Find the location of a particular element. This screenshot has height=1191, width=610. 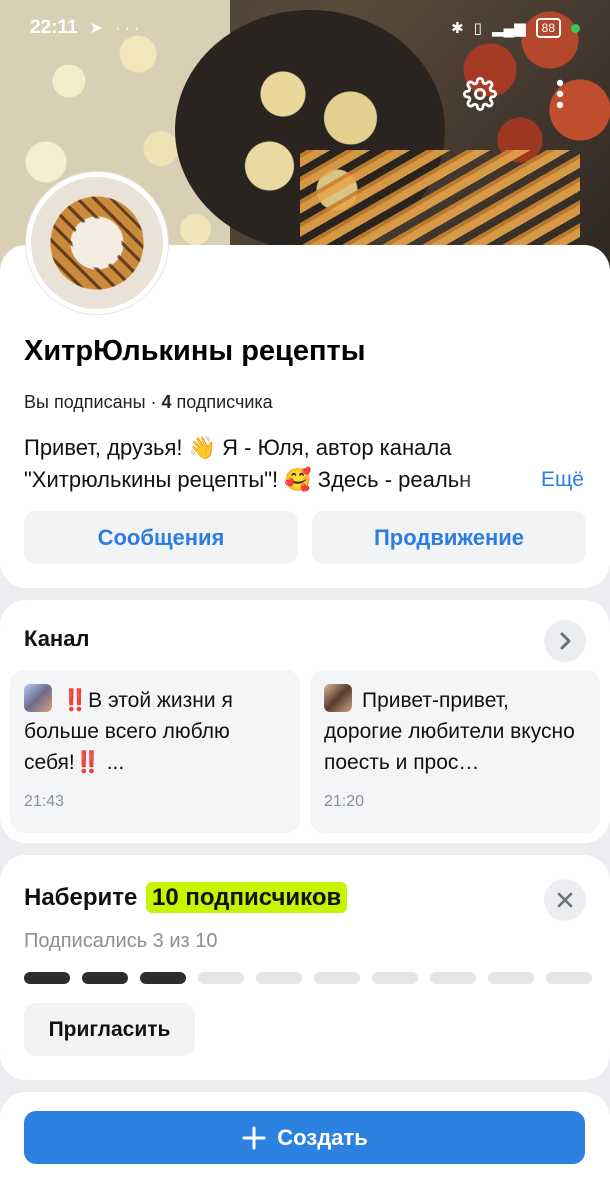

post-body: В этой жизни я больше всего люблю себя! is located at coordinates (128, 731).